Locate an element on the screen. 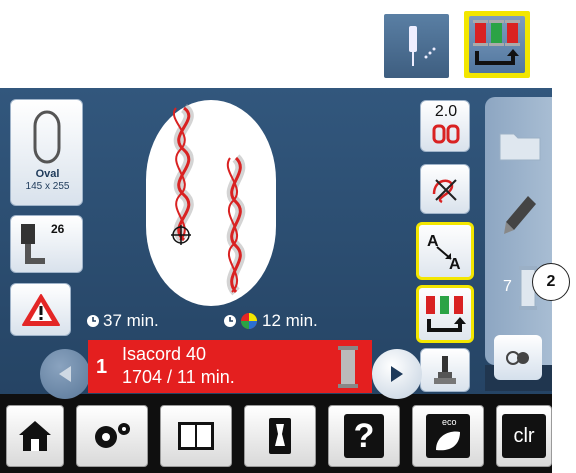 Image resolution: width=576 pixels, height=473 pixels. view-toggle-button is located at coordinates (518, 357).